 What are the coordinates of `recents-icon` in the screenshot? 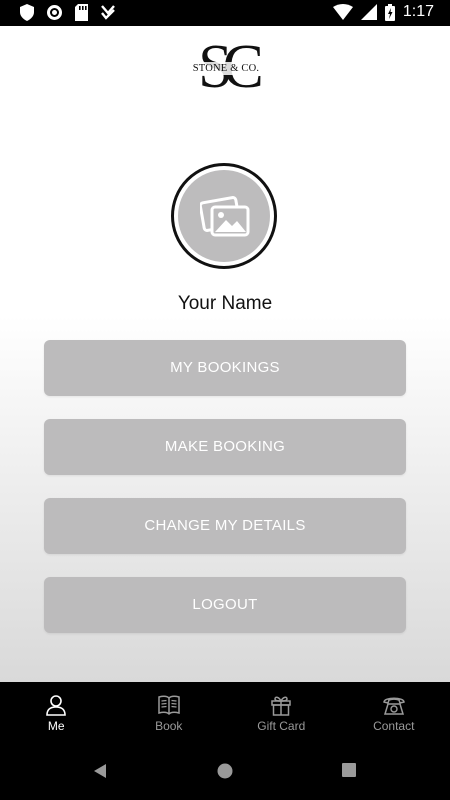 It's located at (349, 770).